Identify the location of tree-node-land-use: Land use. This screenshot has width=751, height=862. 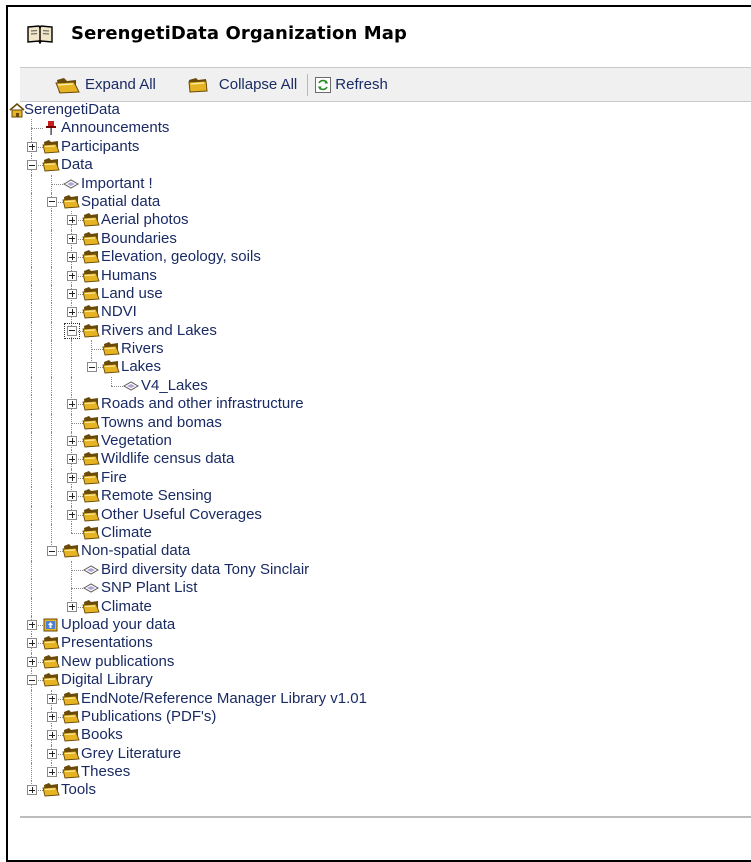
(379, 294).